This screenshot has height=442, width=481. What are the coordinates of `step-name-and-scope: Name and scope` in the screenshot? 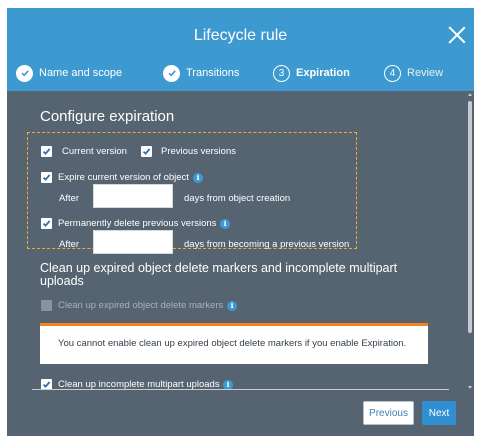 It's located at (69, 73).